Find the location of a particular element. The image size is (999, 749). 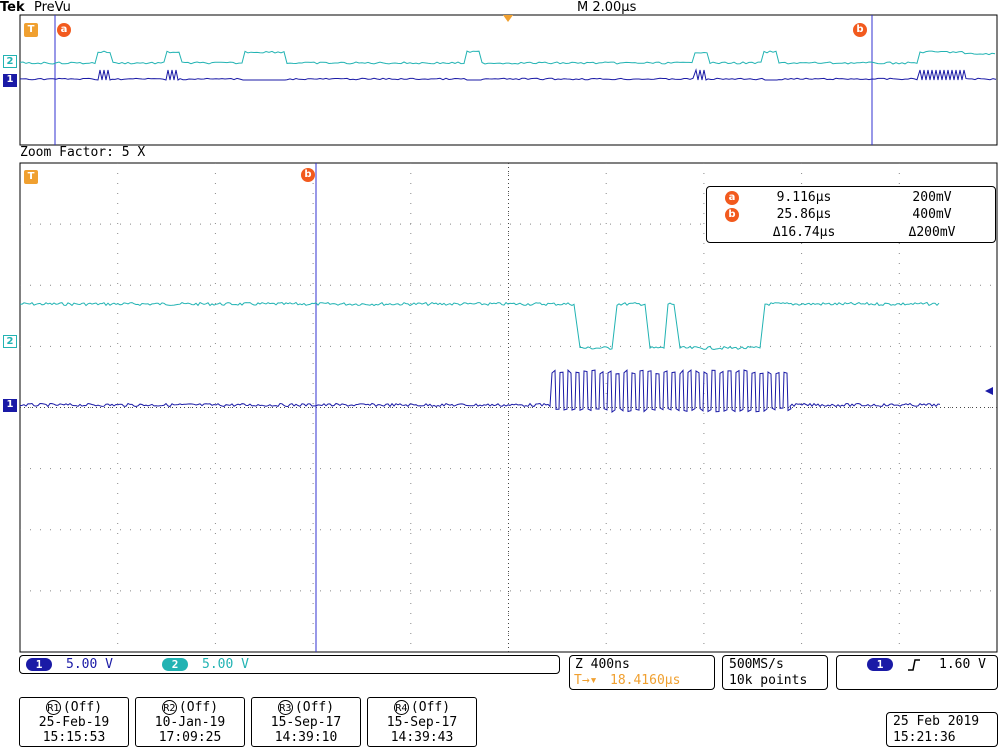

reference-r3: R3 (Off) 15-Sep-17 14:39:10 is located at coordinates (306, 722).